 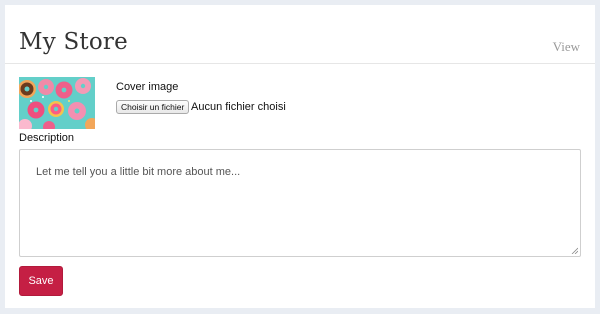 I want to click on description-label: Description, so click(x=47, y=138).